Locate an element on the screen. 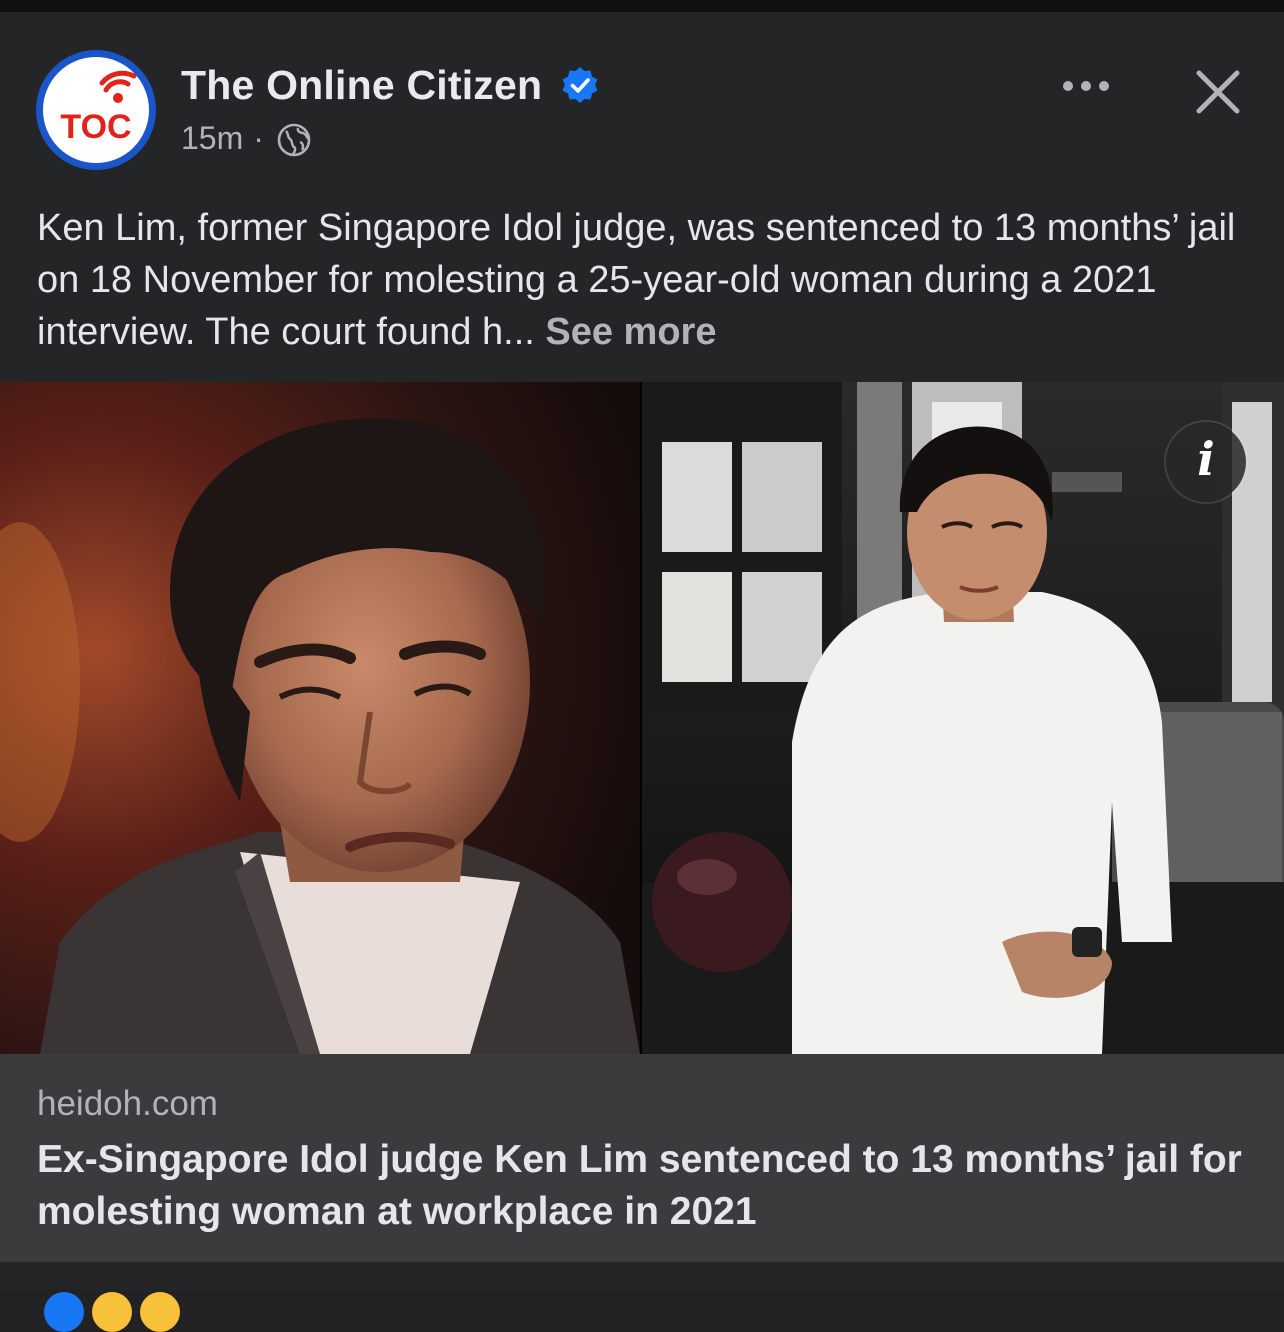 The height and width of the screenshot is (1332, 1284). verified-badge-icon is located at coordinates (580, 85).